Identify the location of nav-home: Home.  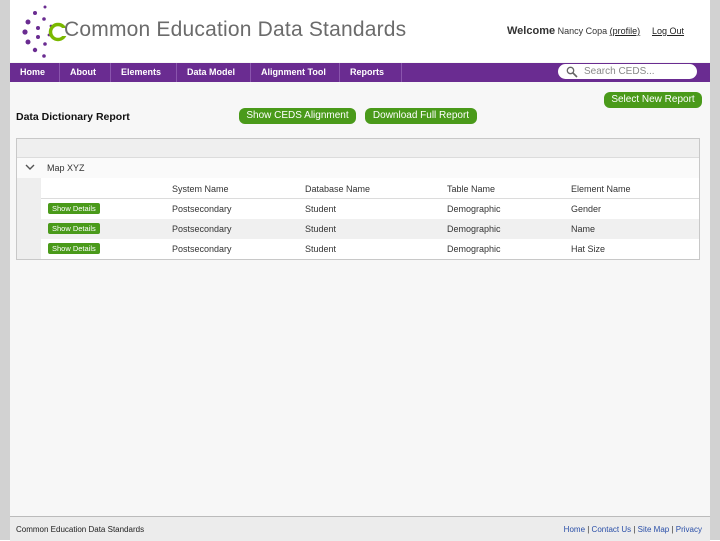
(35, 72).